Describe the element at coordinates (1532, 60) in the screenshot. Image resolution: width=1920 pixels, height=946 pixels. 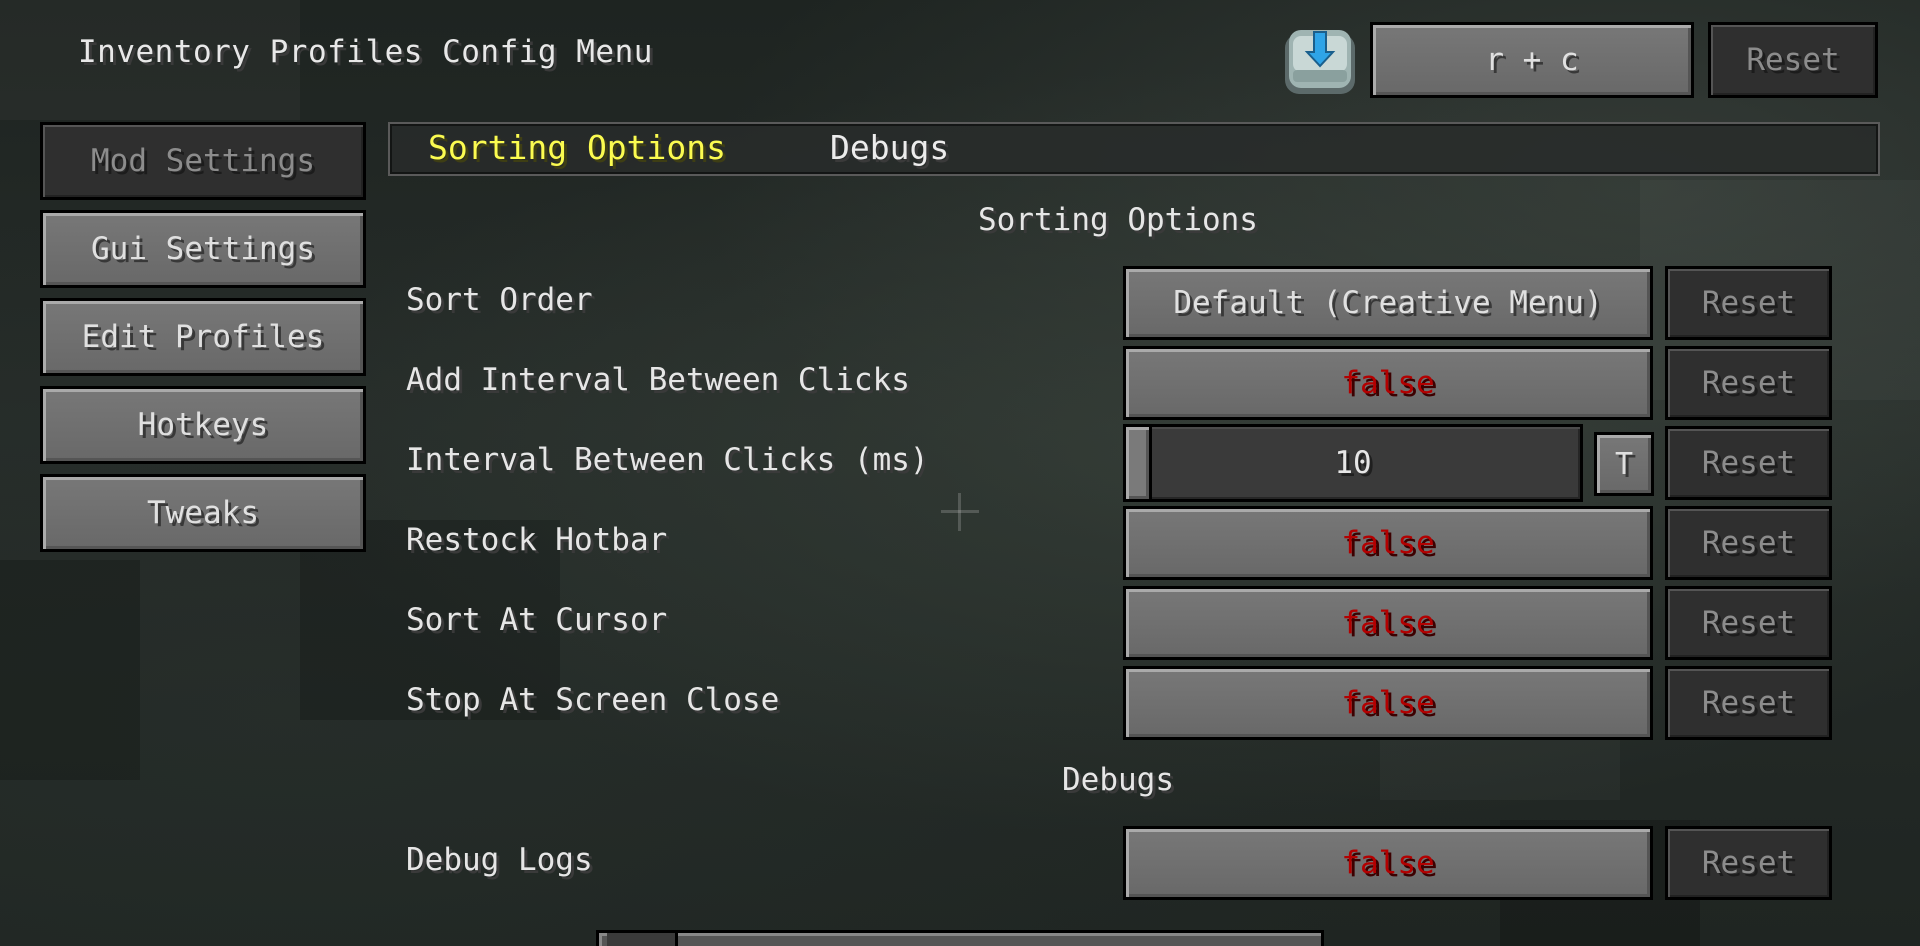
I see `hotkey-button: r + c` at that location.